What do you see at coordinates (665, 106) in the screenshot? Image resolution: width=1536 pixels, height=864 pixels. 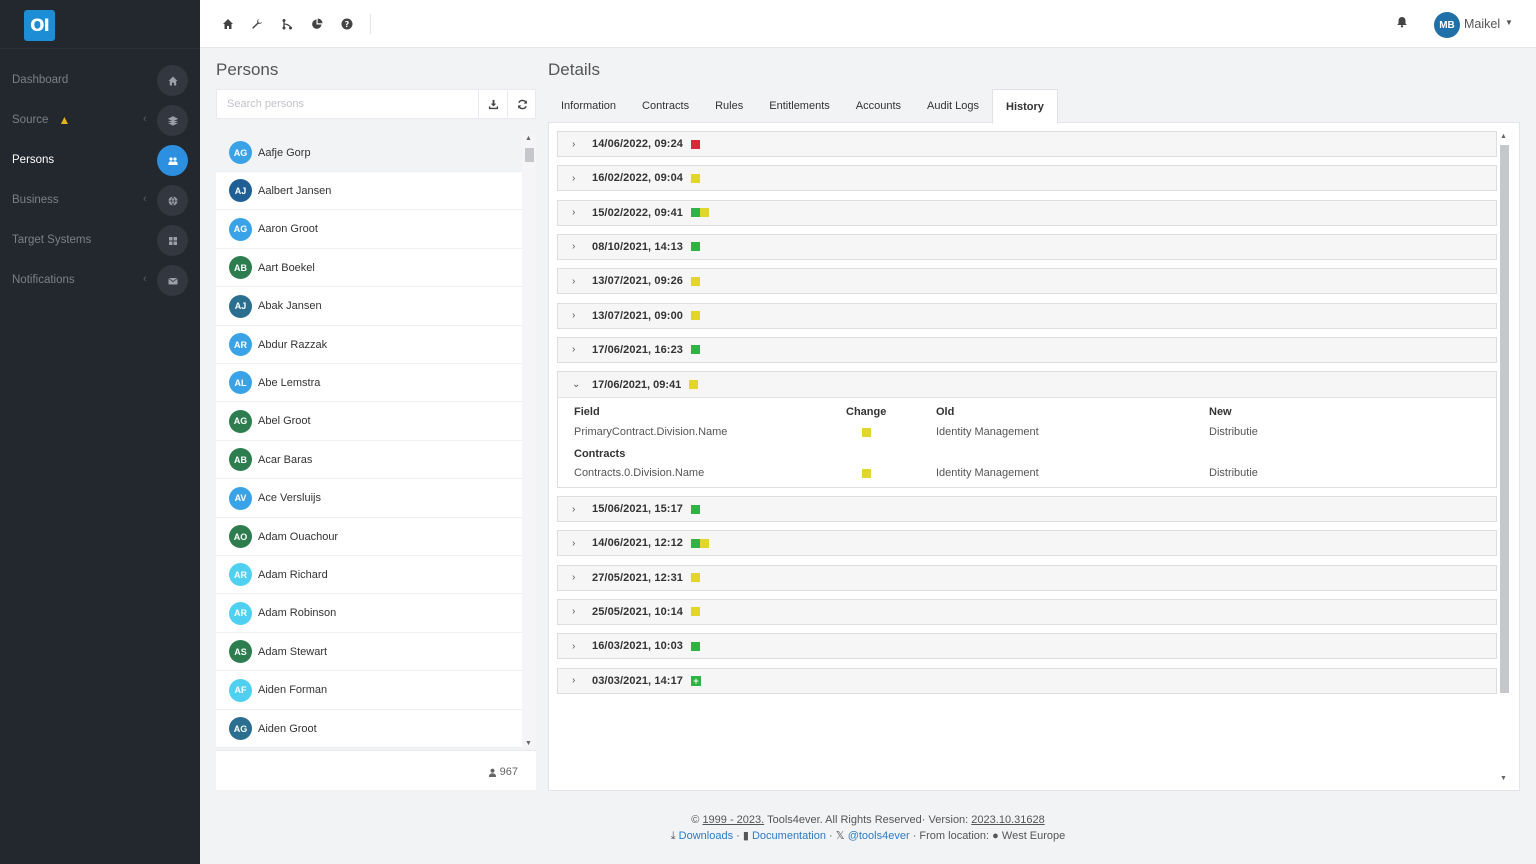 I see `tab-contracts: Contracts` at bounding box center [665, 106].